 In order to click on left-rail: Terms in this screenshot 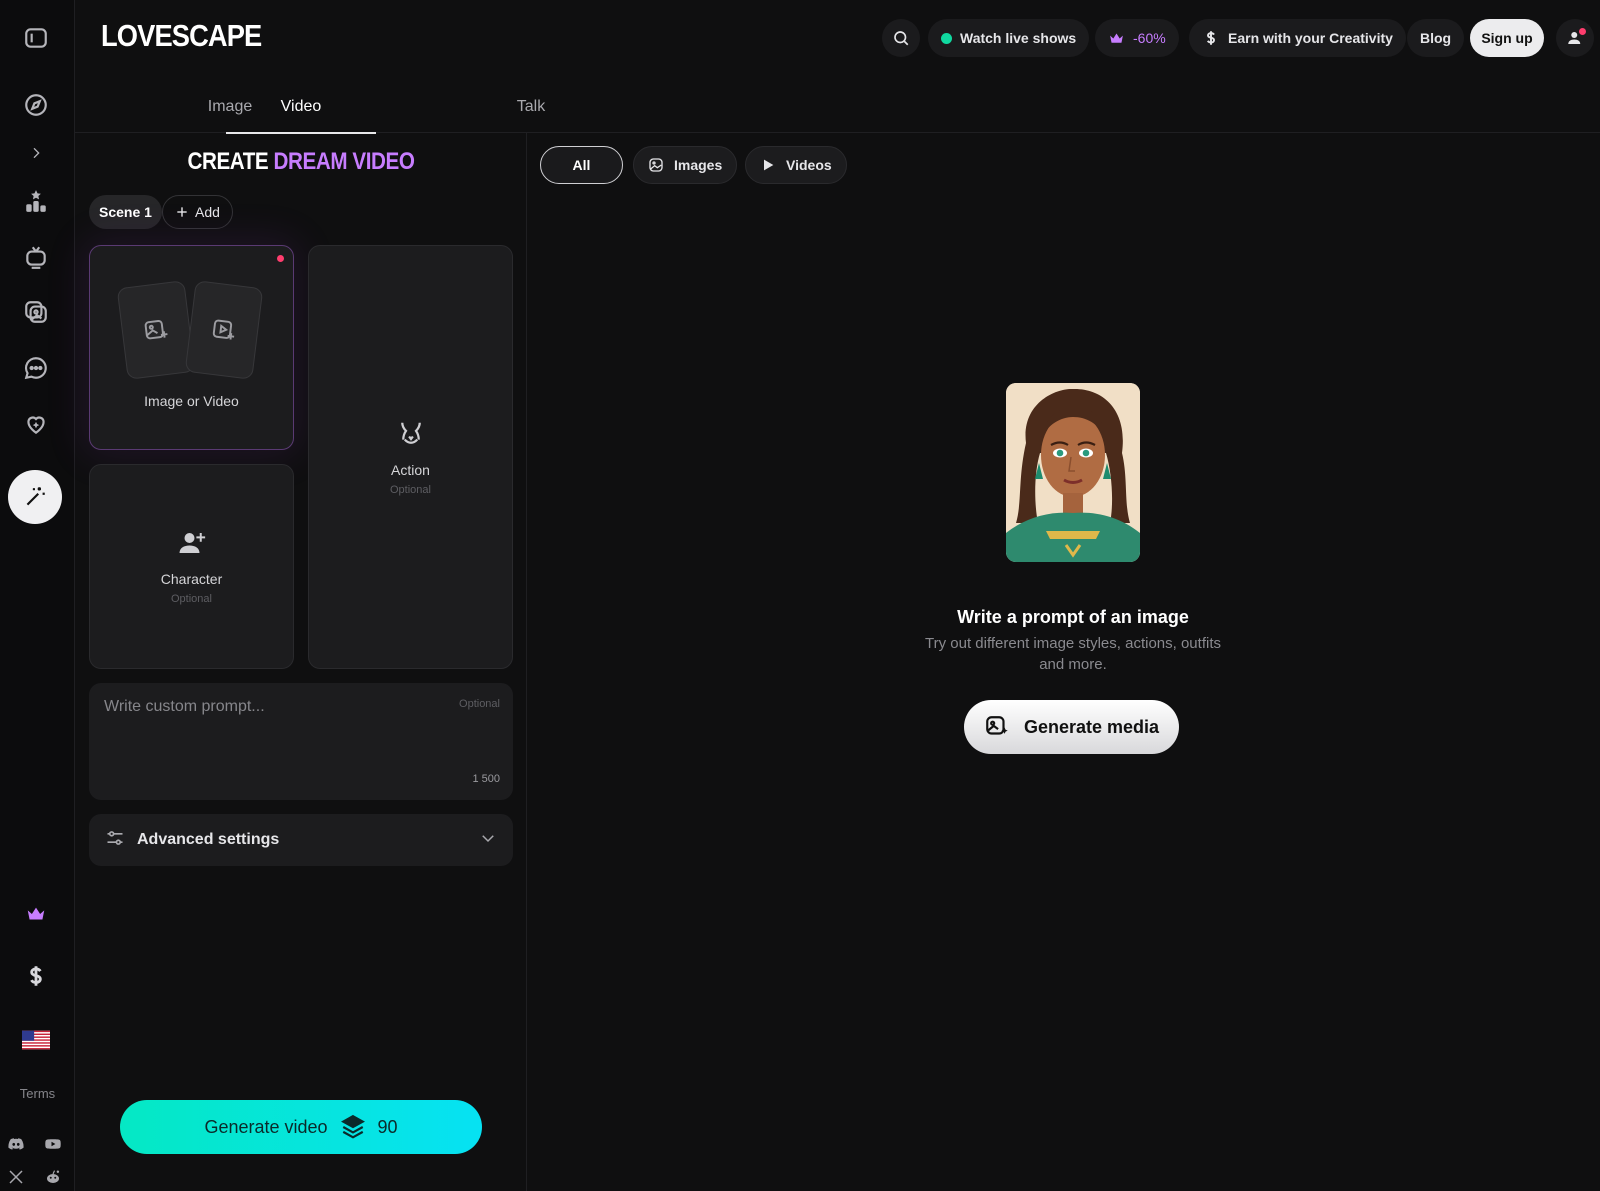, I will do `click(37, 595)`.